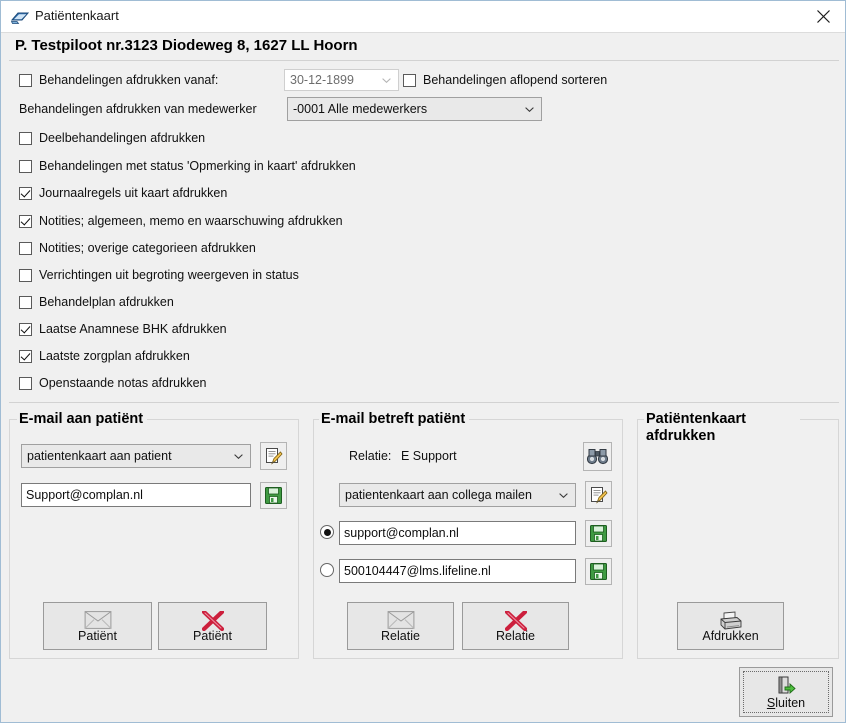  I want to click on section-divider, so click(424, 402).